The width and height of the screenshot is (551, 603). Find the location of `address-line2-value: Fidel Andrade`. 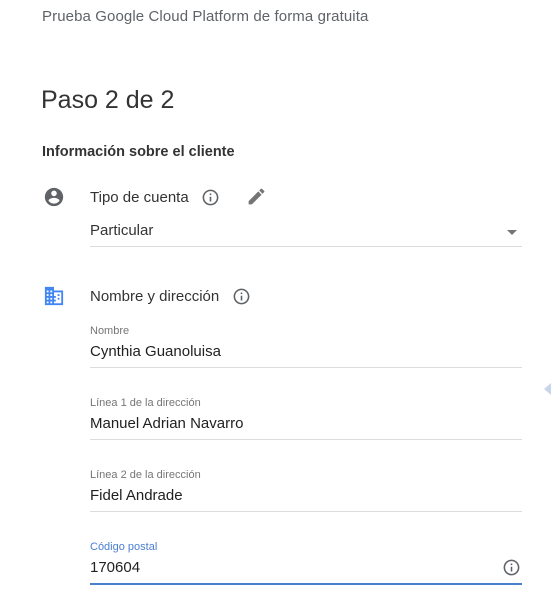

address-line2-value: Fidel Andrade is located at coordinates (136, 495).